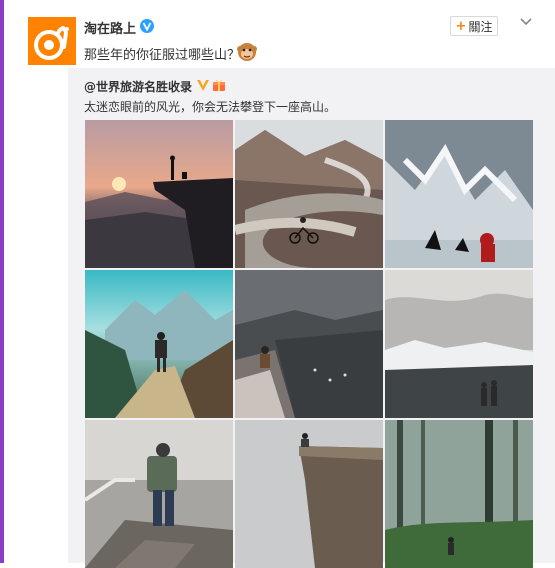 The width and height of the screenshot is (555, 568). I want to click on foggy-forest-walker-photo, so click(459, 494).